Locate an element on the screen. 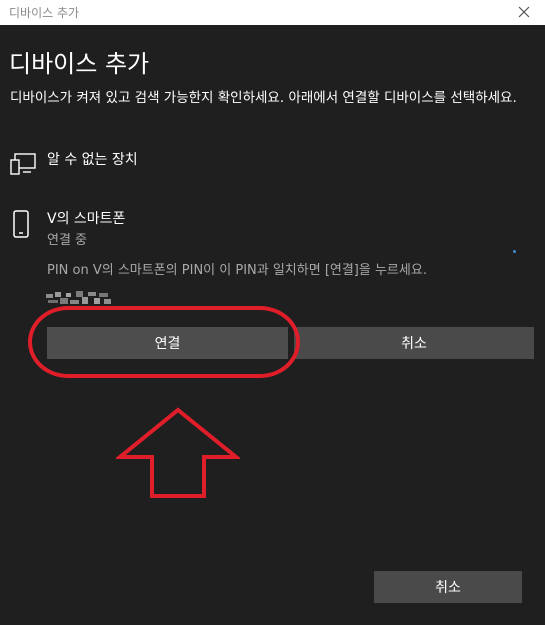  phone-icon is located at coordinates (21, 224).